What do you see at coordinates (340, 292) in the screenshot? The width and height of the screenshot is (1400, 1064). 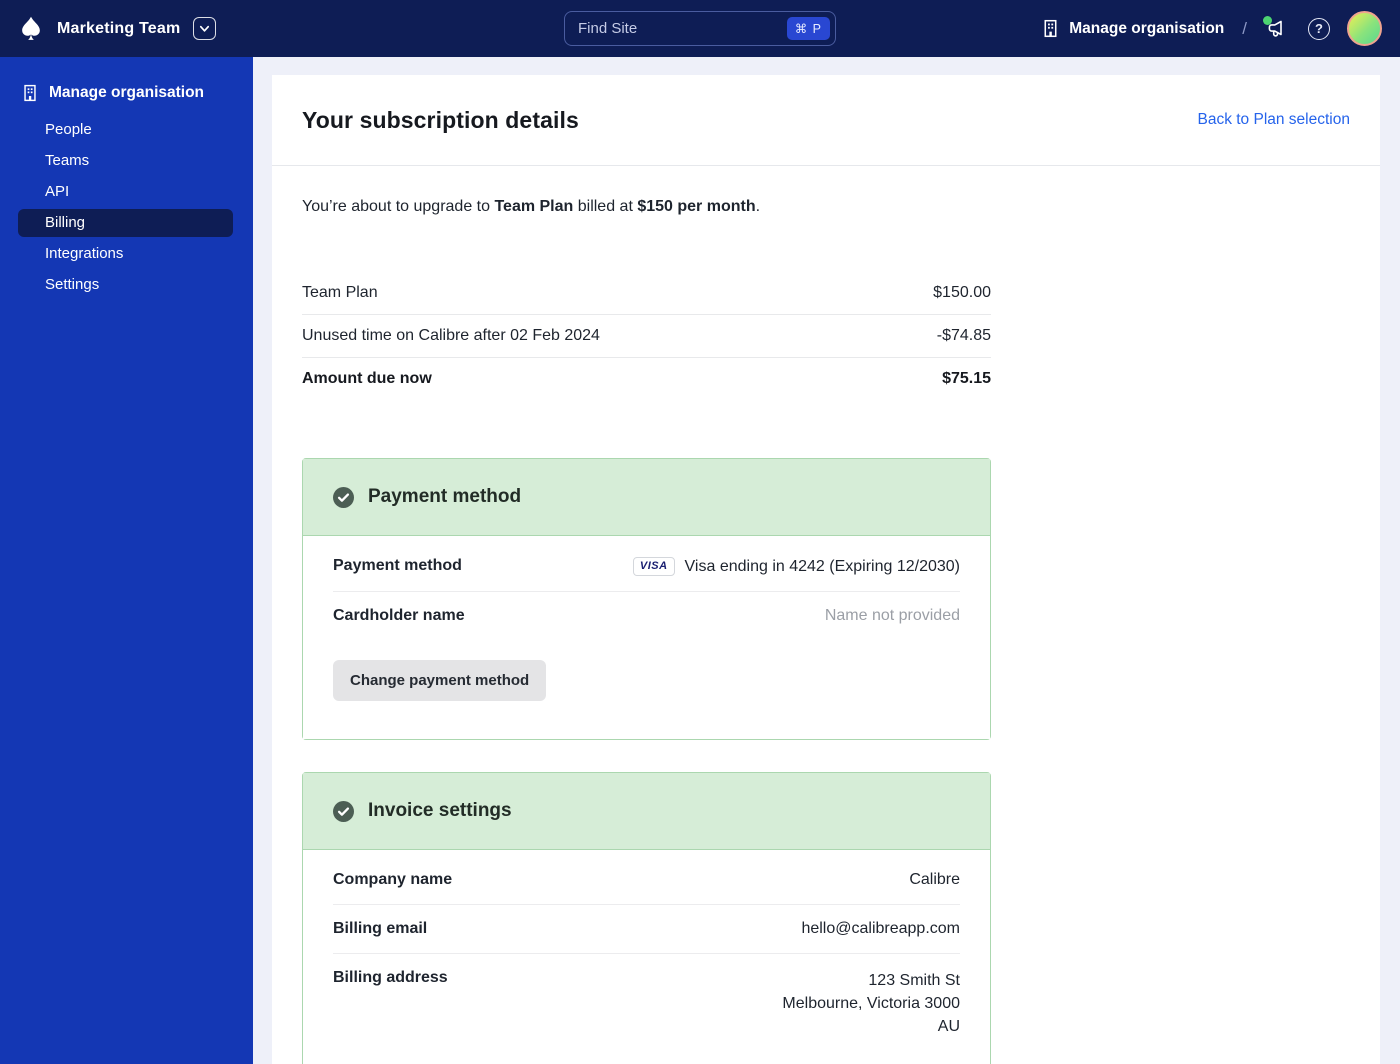 I see `summary-label: Team Plan` at bounding box center [340, 292].